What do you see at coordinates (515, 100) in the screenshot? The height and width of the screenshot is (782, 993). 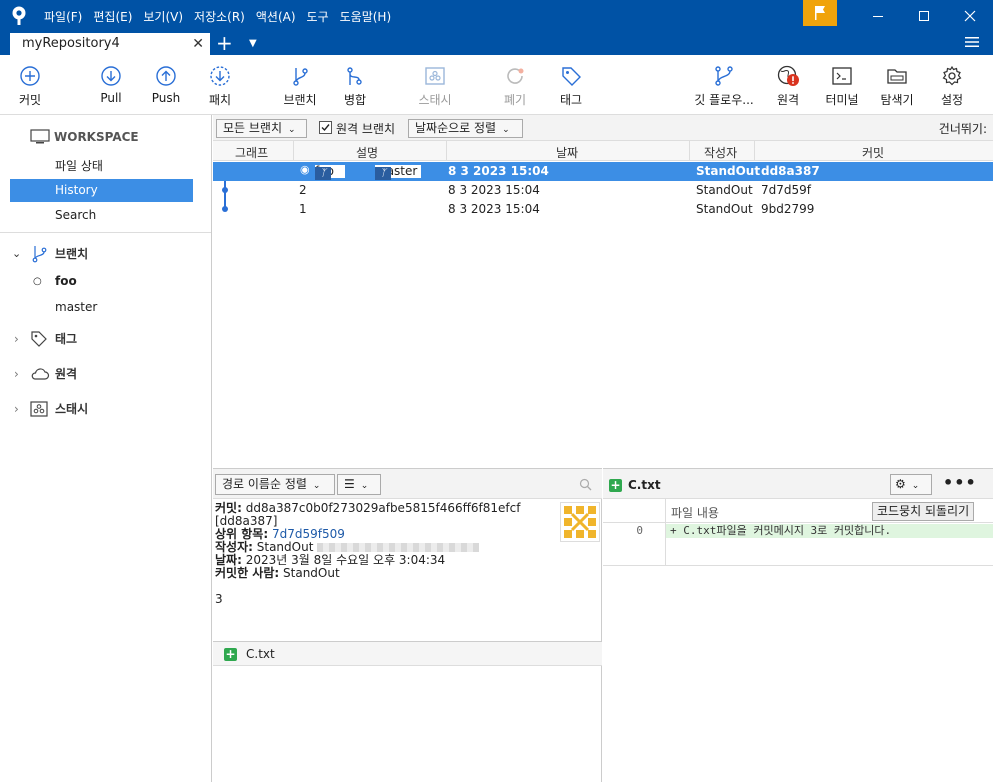 I see `discard-label: 폐기` at bounding box center [515, 100].